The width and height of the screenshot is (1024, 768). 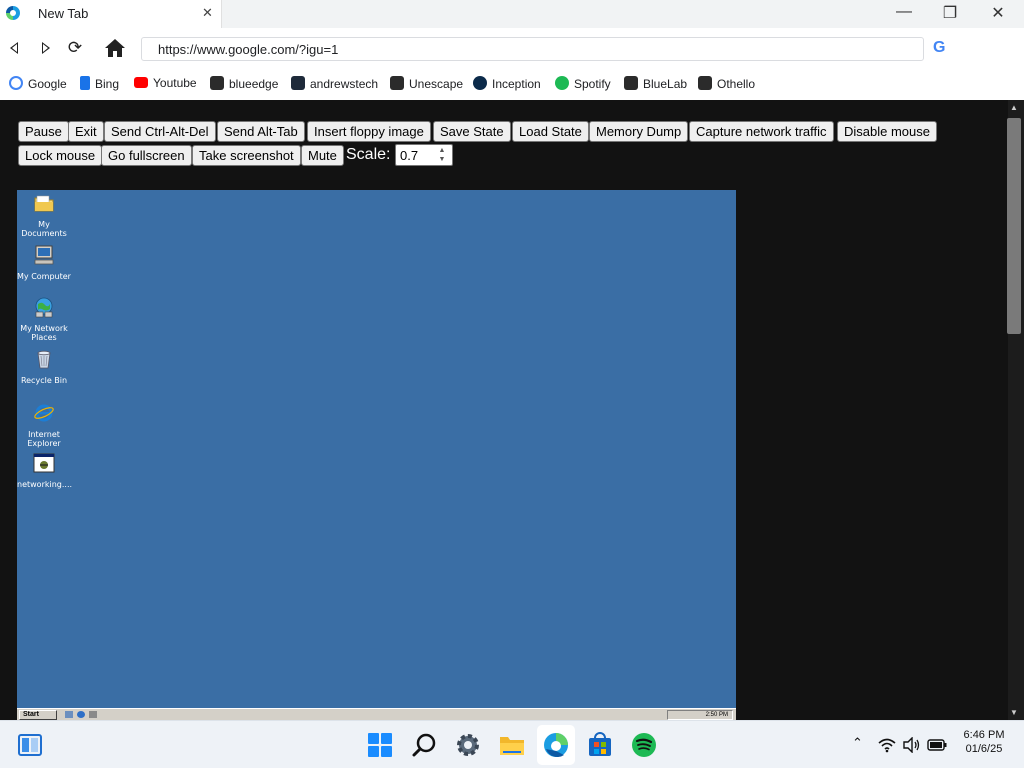 What do you see at coordinates (160, 131) in the screenshot?
I see `send-ctrl-alt-del-button: Send Ctrl-Alt-Del` at bounding box center [160, 131].